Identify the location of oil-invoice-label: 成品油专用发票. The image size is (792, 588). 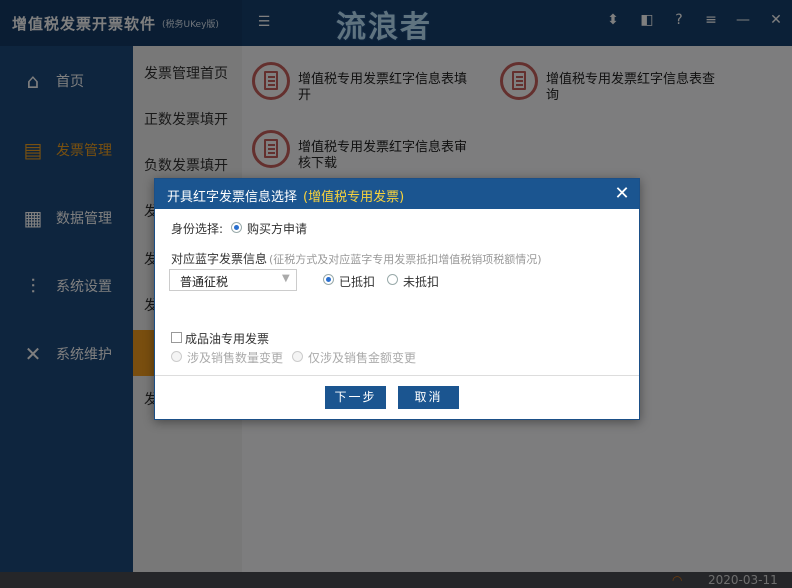
(227, 339).